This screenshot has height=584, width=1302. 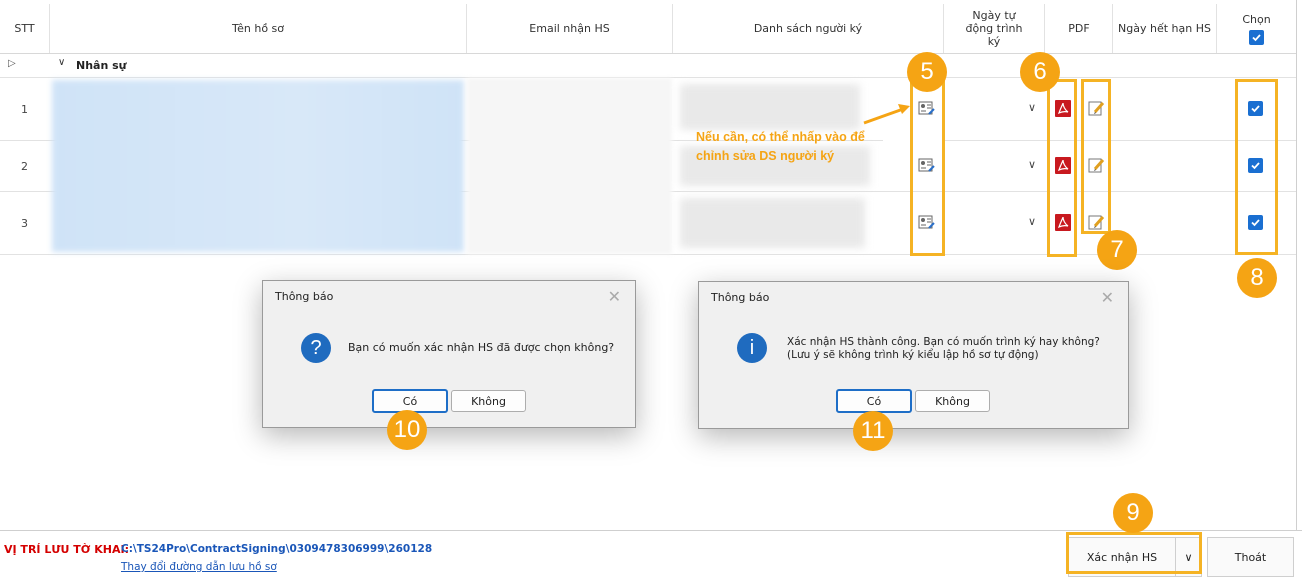 What do you see at coordinates (1165, 28) in the screenshot?
I see `col-header-ngay-het-han: Ngày hết hạn HS` at bounding box center [1165, 28].